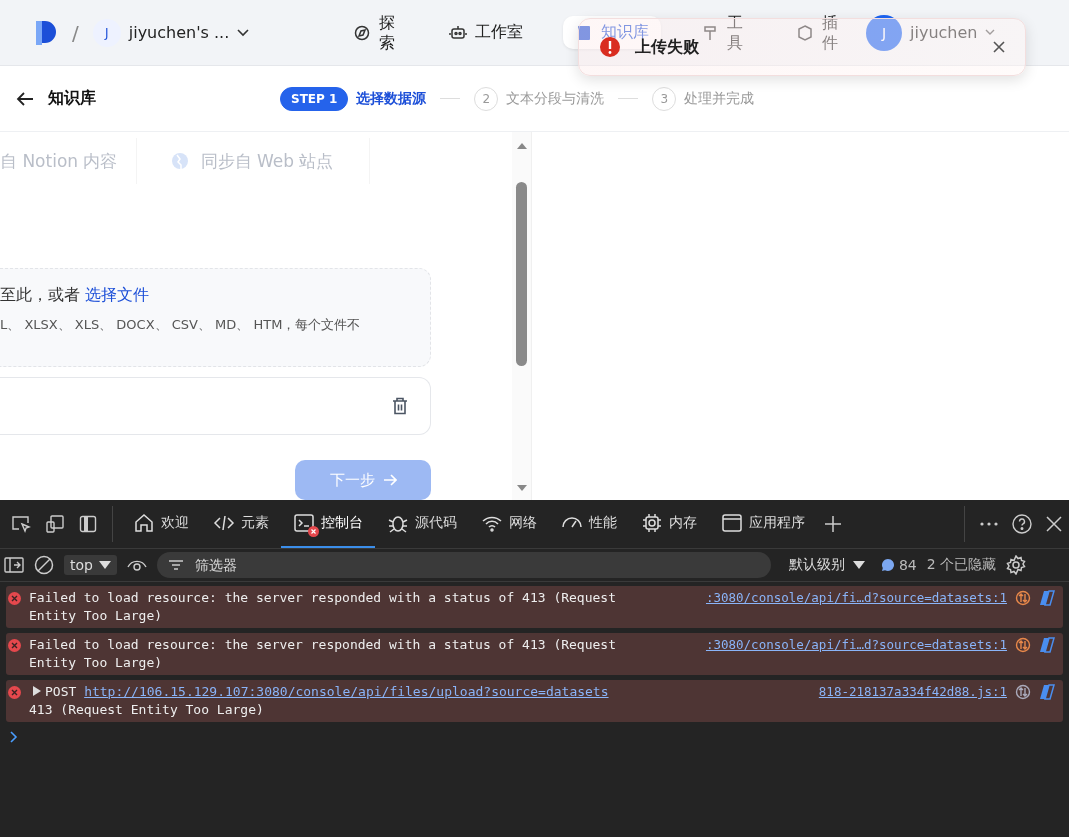 The height and width of the screenshot is (837, 1069). I want to click on page-title: 知识库, so click(72, 98).